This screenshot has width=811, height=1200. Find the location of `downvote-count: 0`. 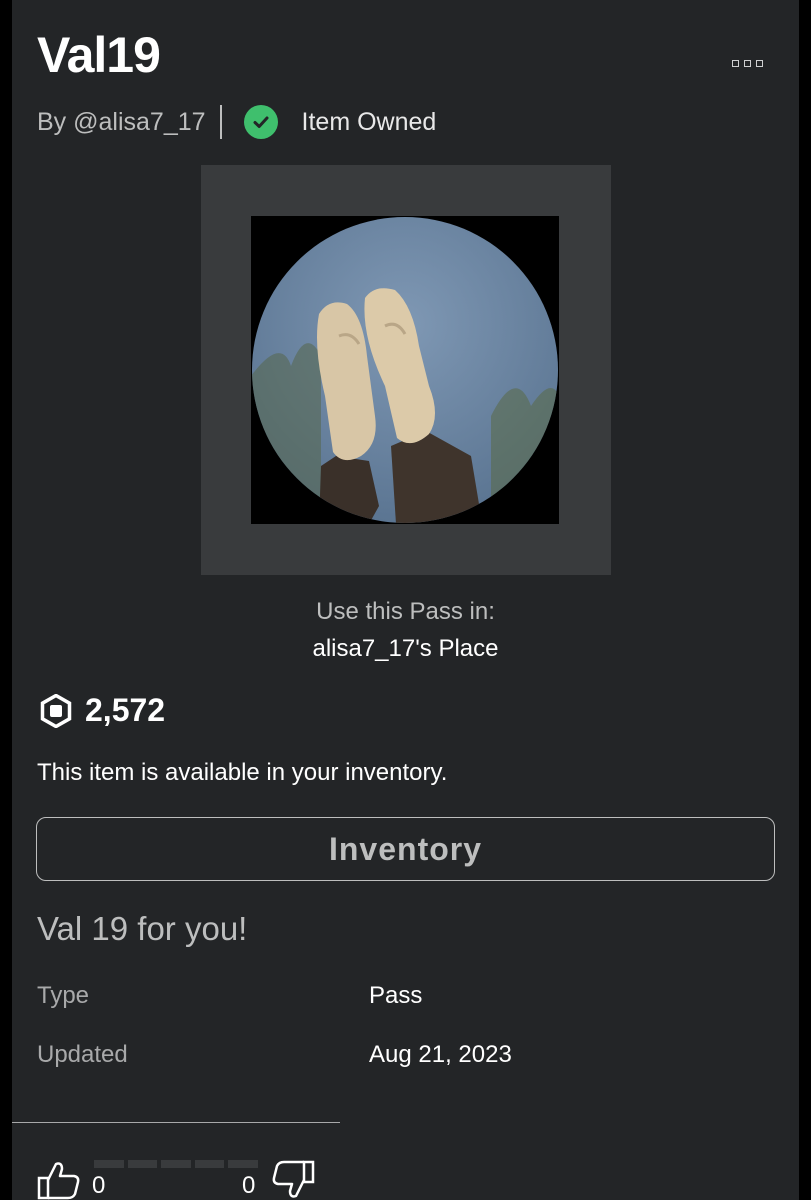

downvote-count: 0 is located at coordinates (249, 1185).